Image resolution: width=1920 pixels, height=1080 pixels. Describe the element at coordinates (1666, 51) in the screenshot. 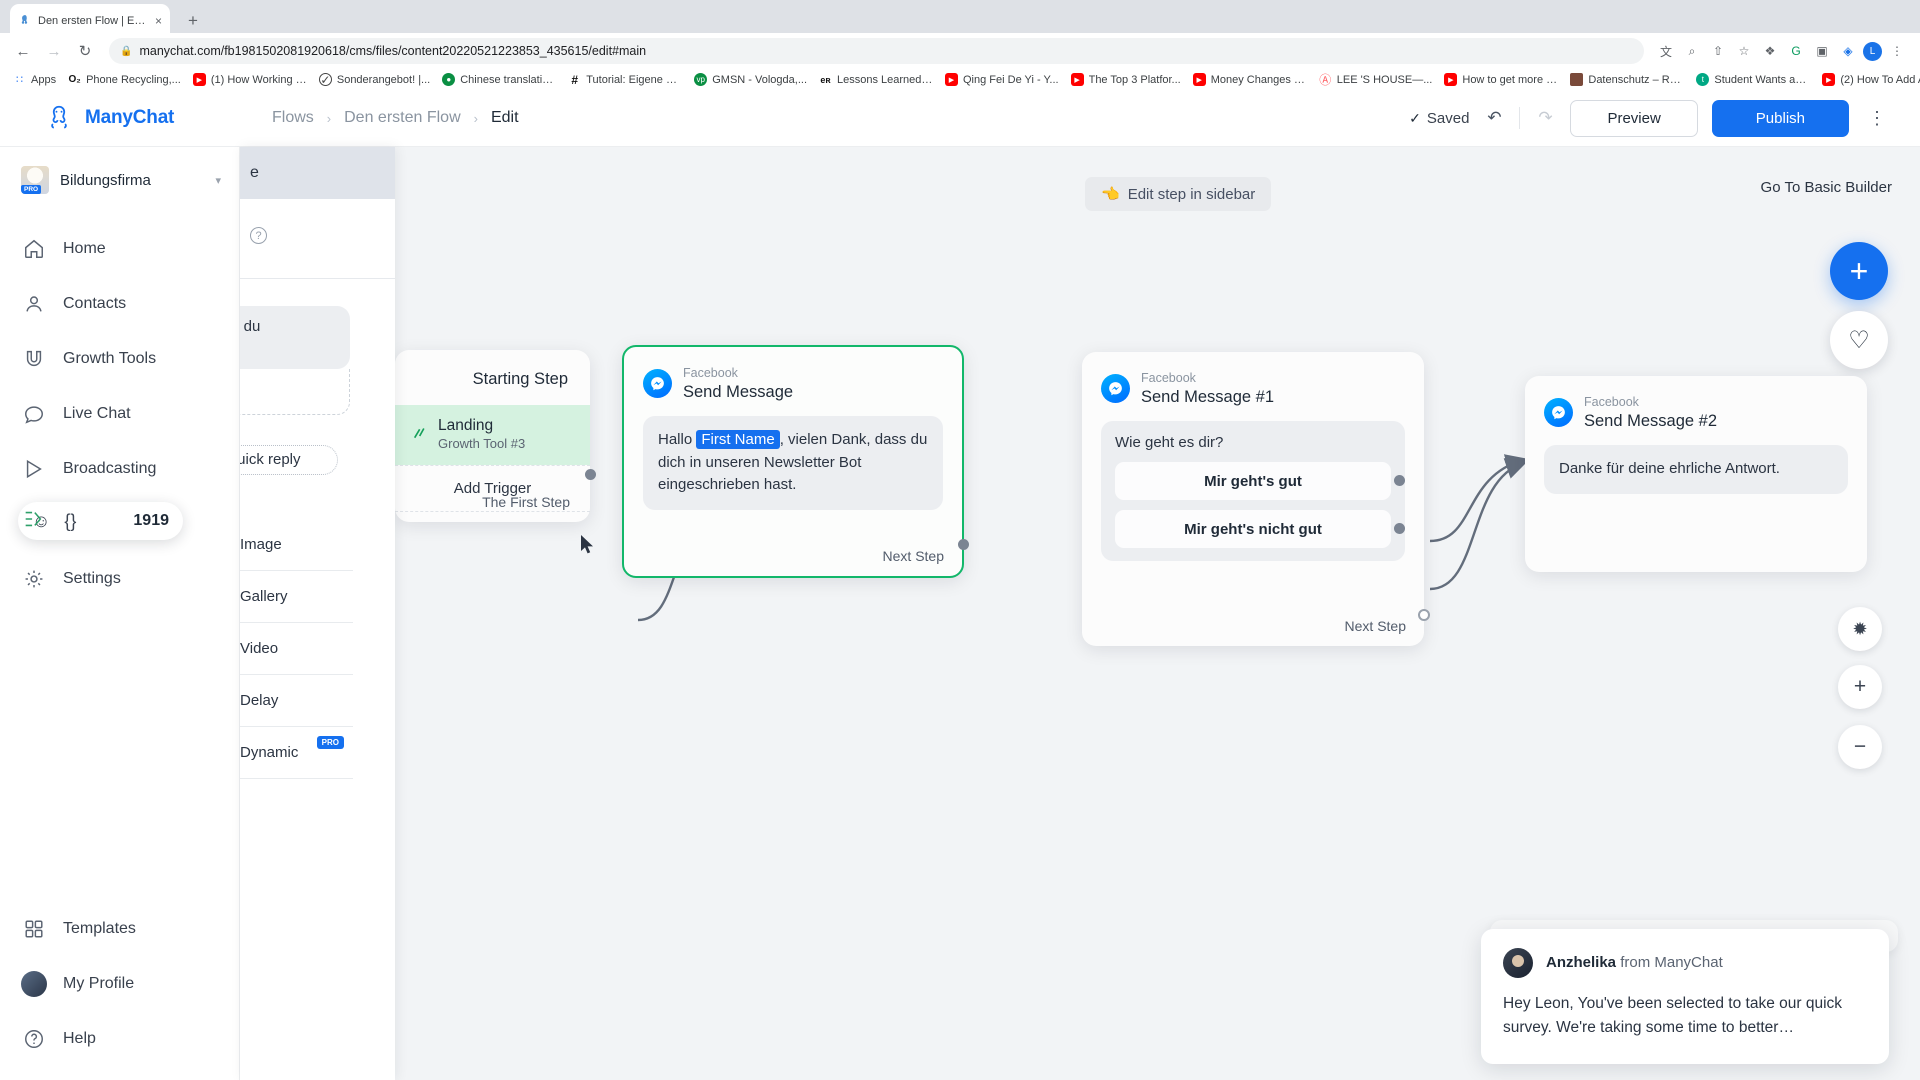

I see `translate-icon: 文` at that location.